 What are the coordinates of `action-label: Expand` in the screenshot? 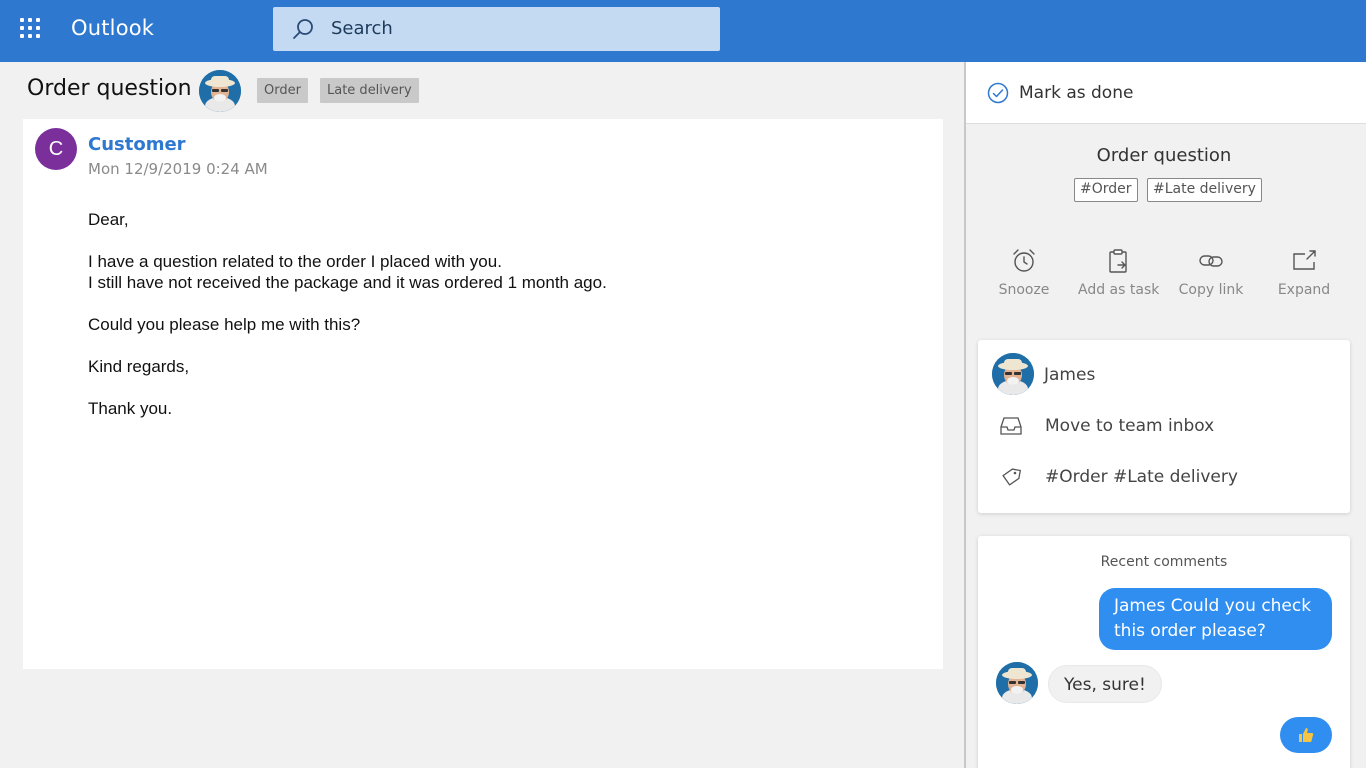 It's located at (1304, 290).